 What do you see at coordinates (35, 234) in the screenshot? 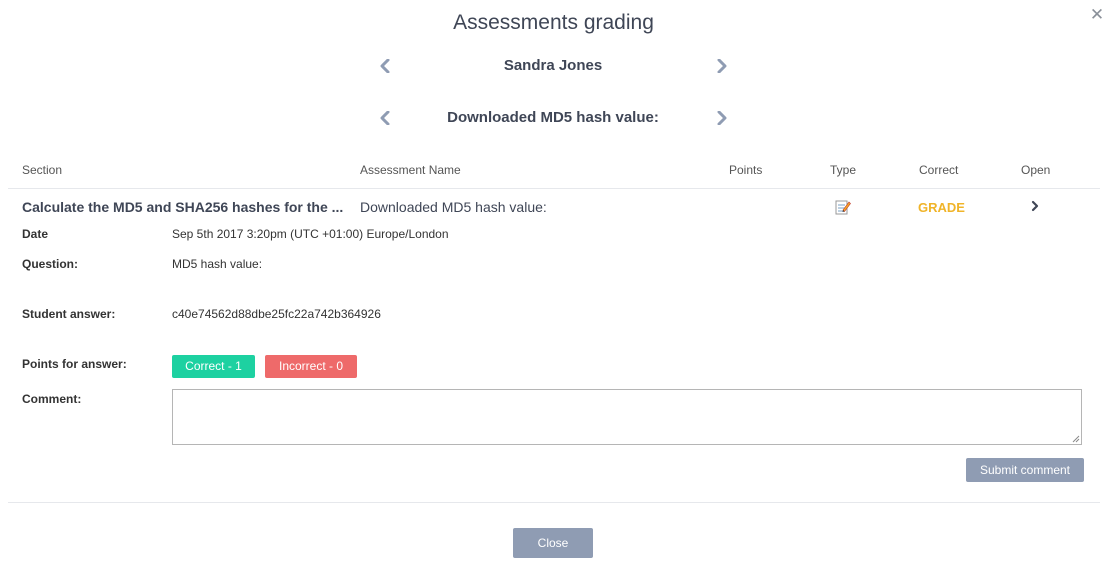
I see `date-label: Date` at bounding box center [35, 234].